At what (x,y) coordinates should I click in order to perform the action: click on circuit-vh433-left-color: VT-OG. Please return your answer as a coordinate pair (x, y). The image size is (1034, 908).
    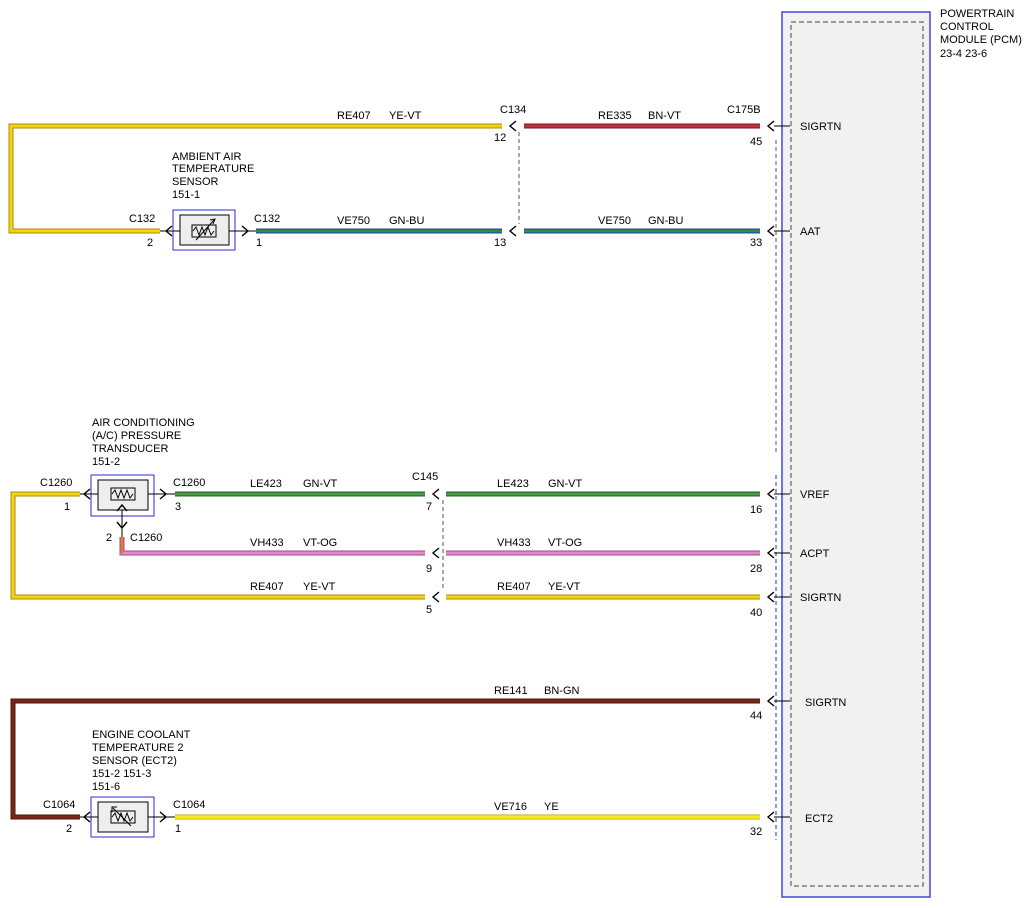
    Looking at the image, I should click on (320, 543).